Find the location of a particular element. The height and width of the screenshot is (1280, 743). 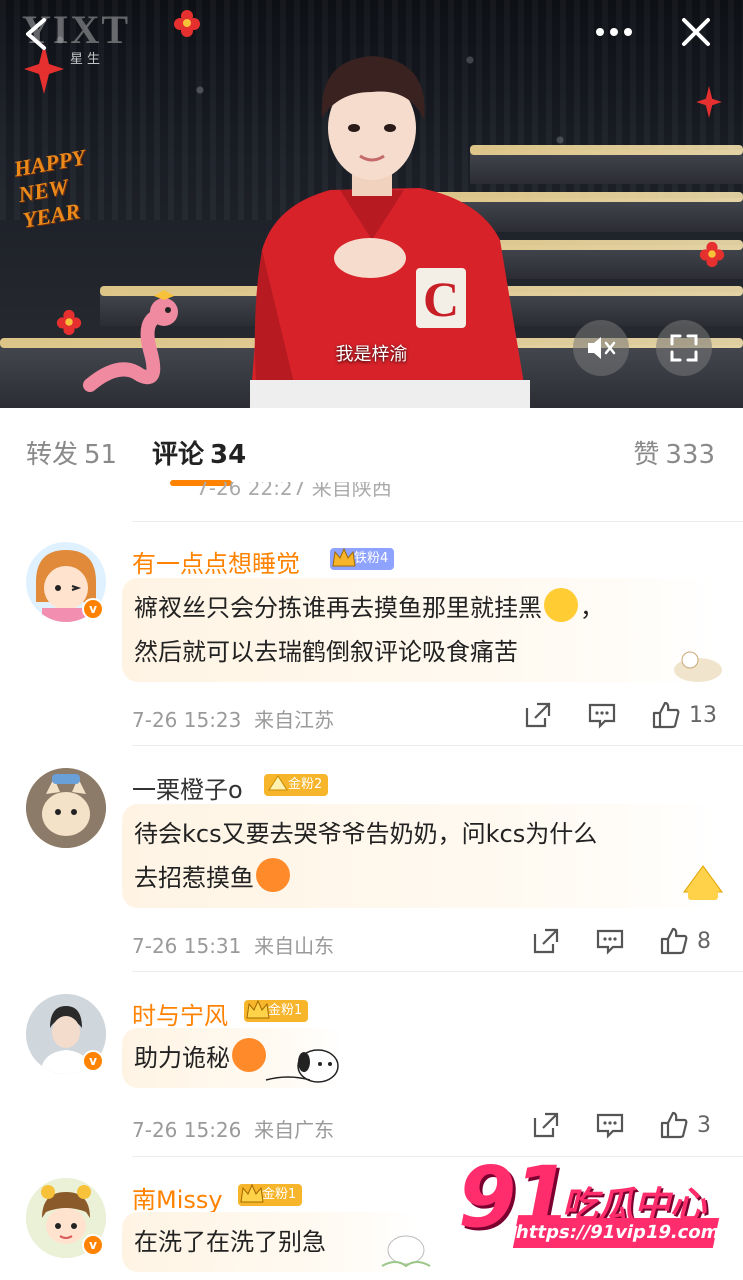

like-count: 13 is located at coordinates (703, 715).